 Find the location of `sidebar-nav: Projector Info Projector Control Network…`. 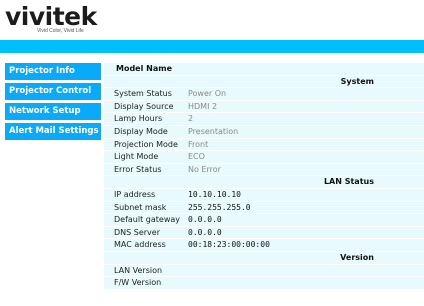

sidebar-nav: Projector Info Projector Control Network… is located at coordinates (53, 103).